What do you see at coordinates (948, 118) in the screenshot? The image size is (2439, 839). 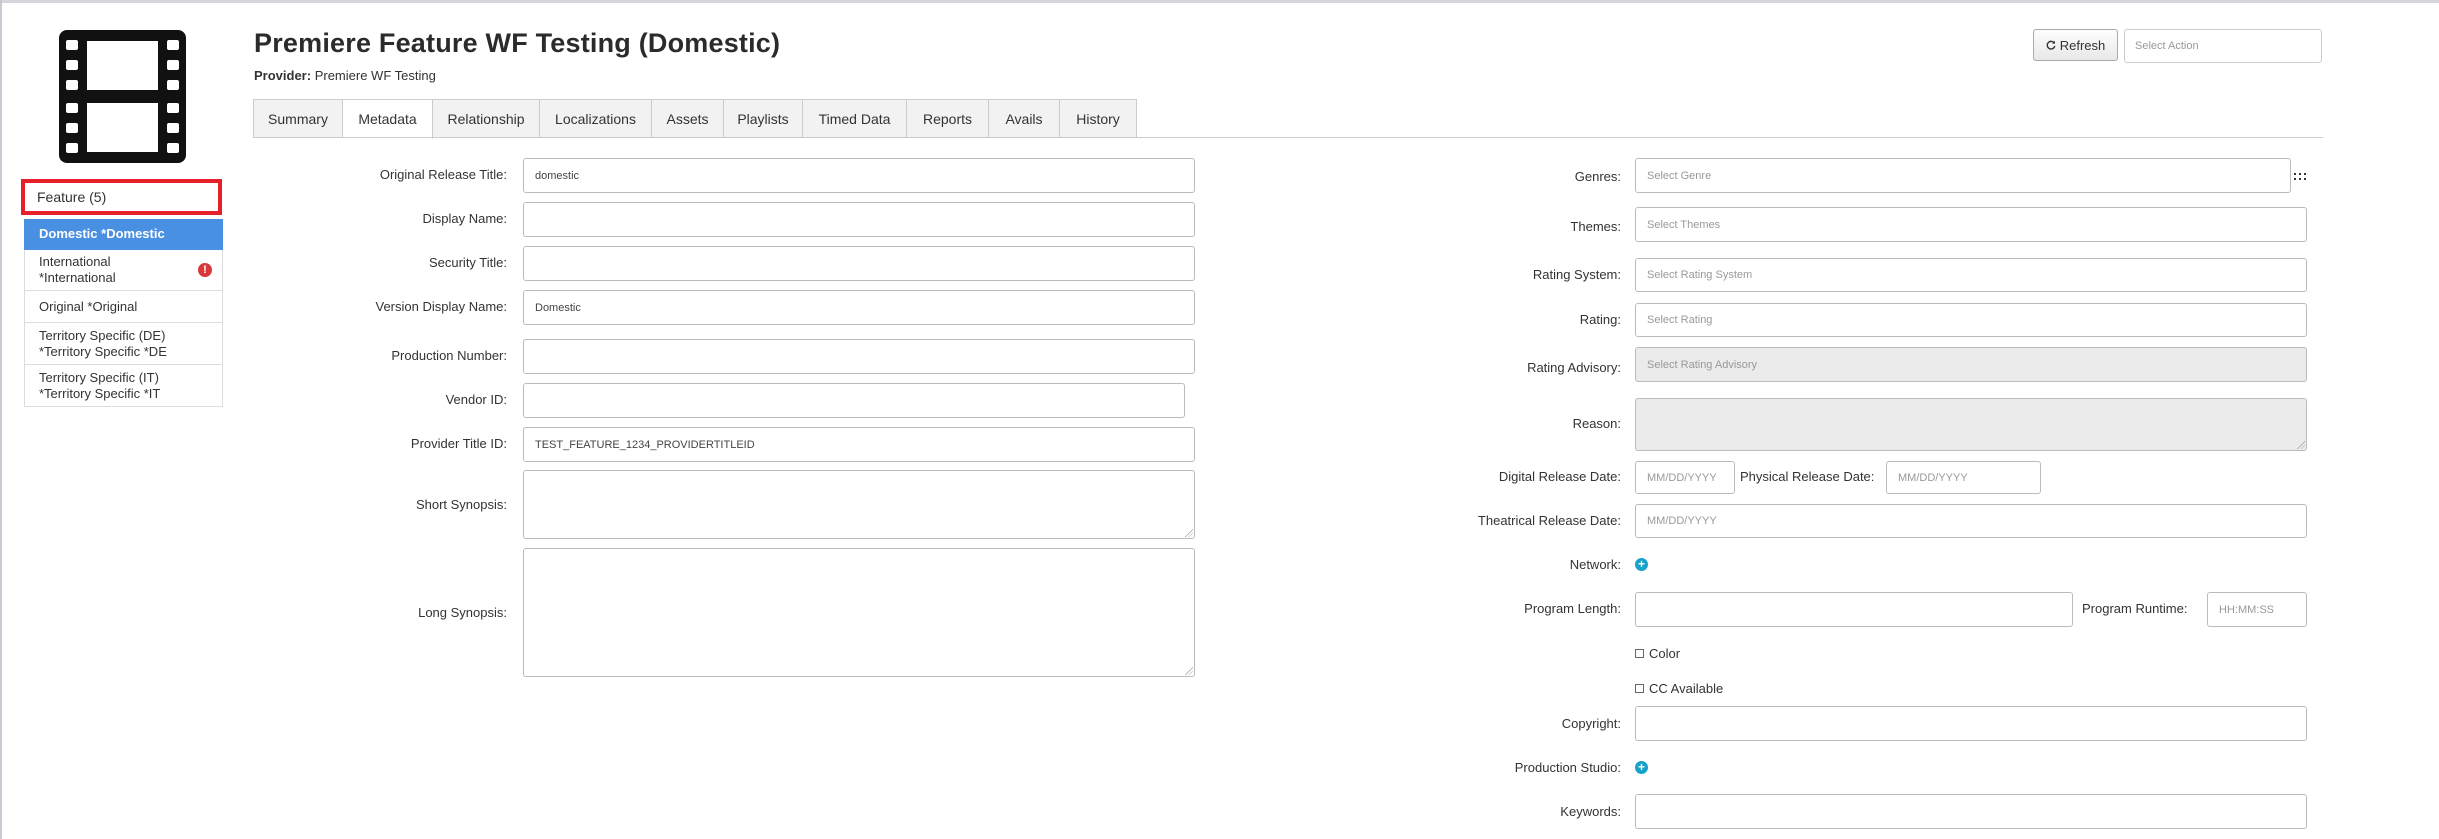 I see `tab-reports: Reports` at bounding box center [948, 118].